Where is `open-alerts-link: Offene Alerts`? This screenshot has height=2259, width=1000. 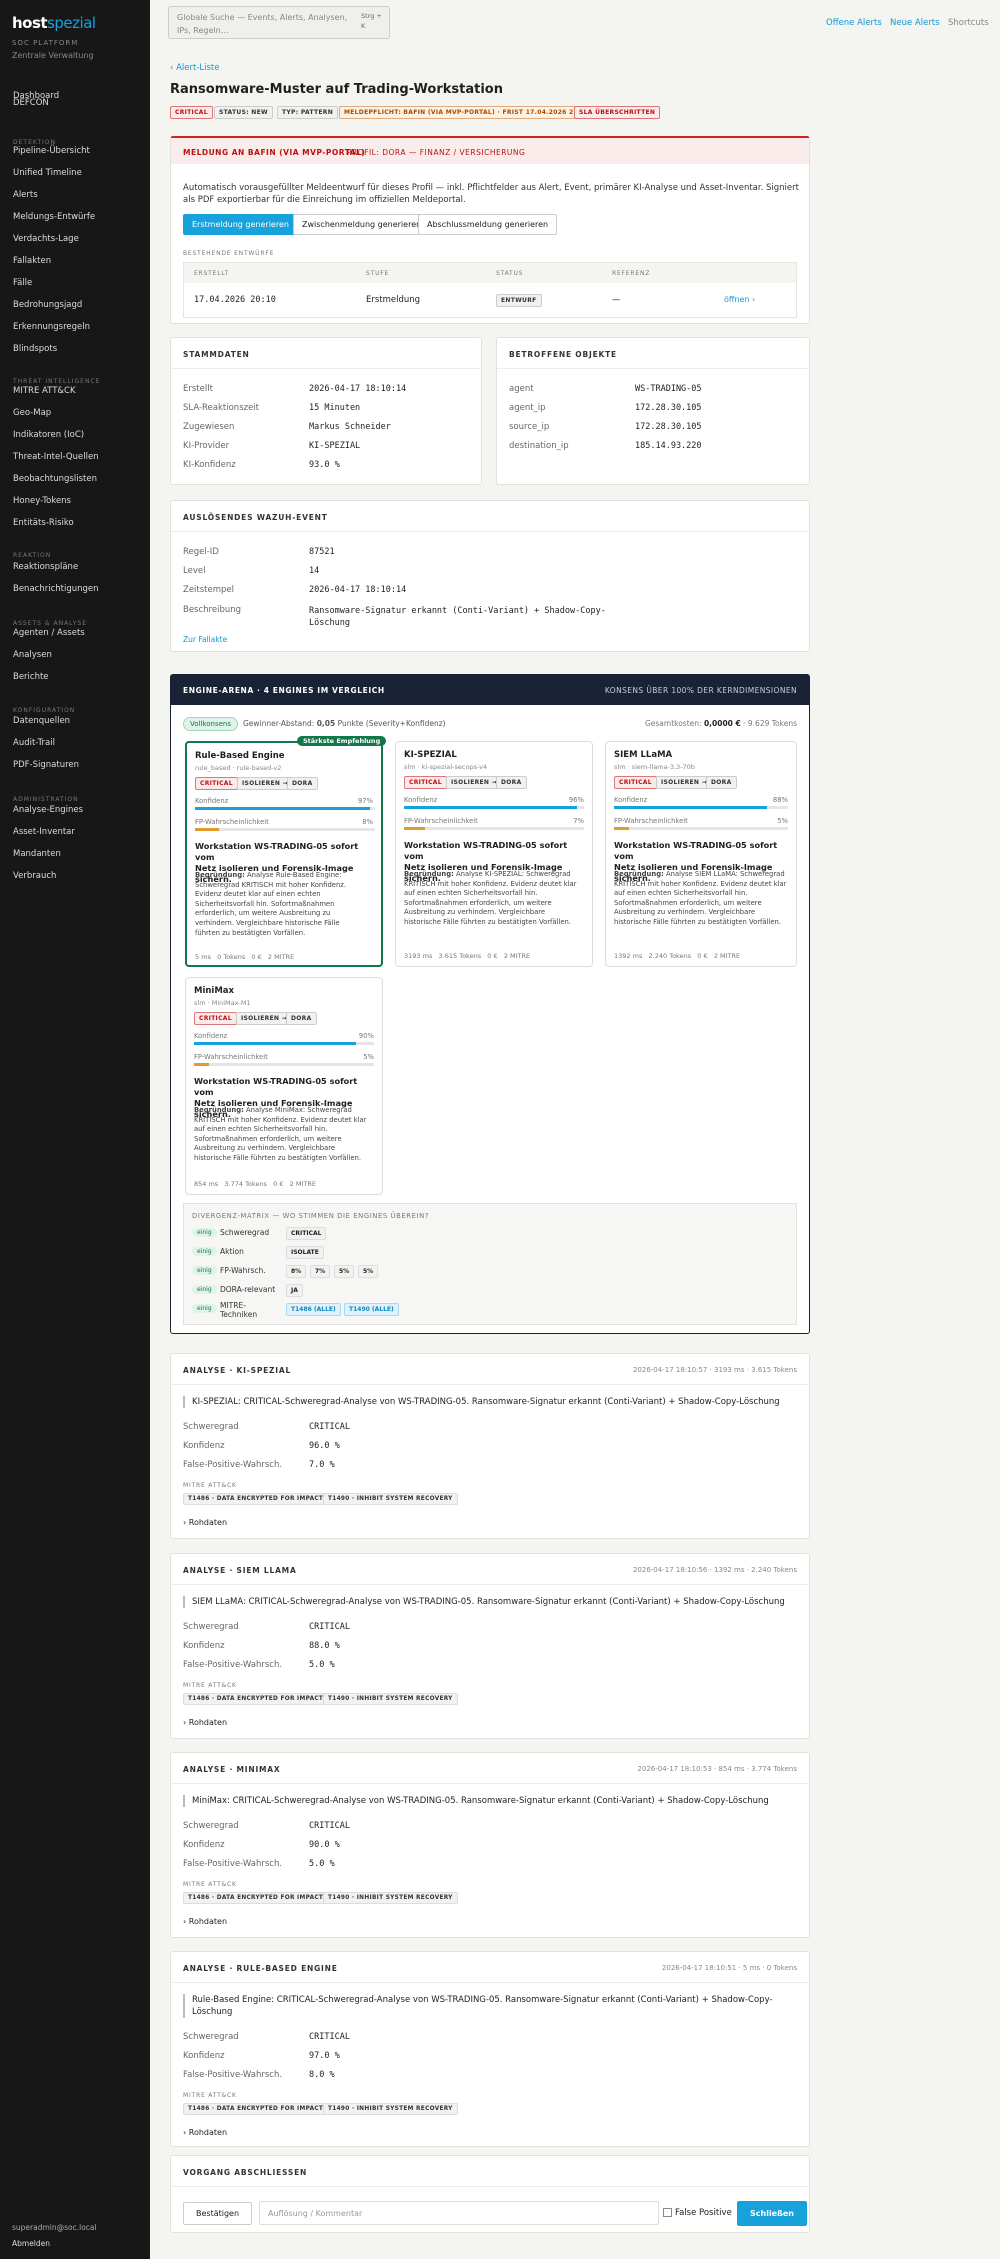
open-alerts-link: Offene Alerts is located at coordinates (854, 23).